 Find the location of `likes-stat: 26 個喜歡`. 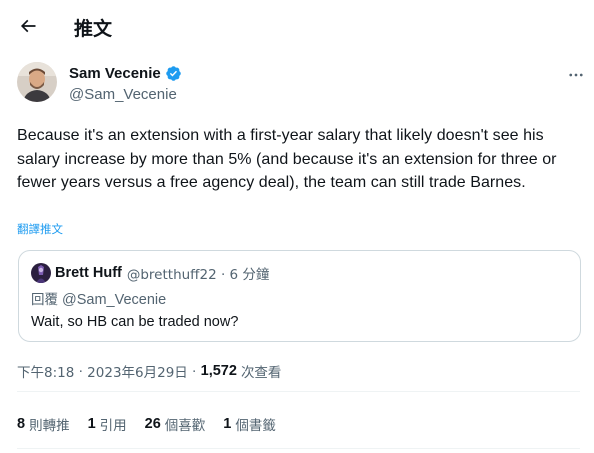

likes-stat: 26 個喜歡 is located at coordinates (175, 424).